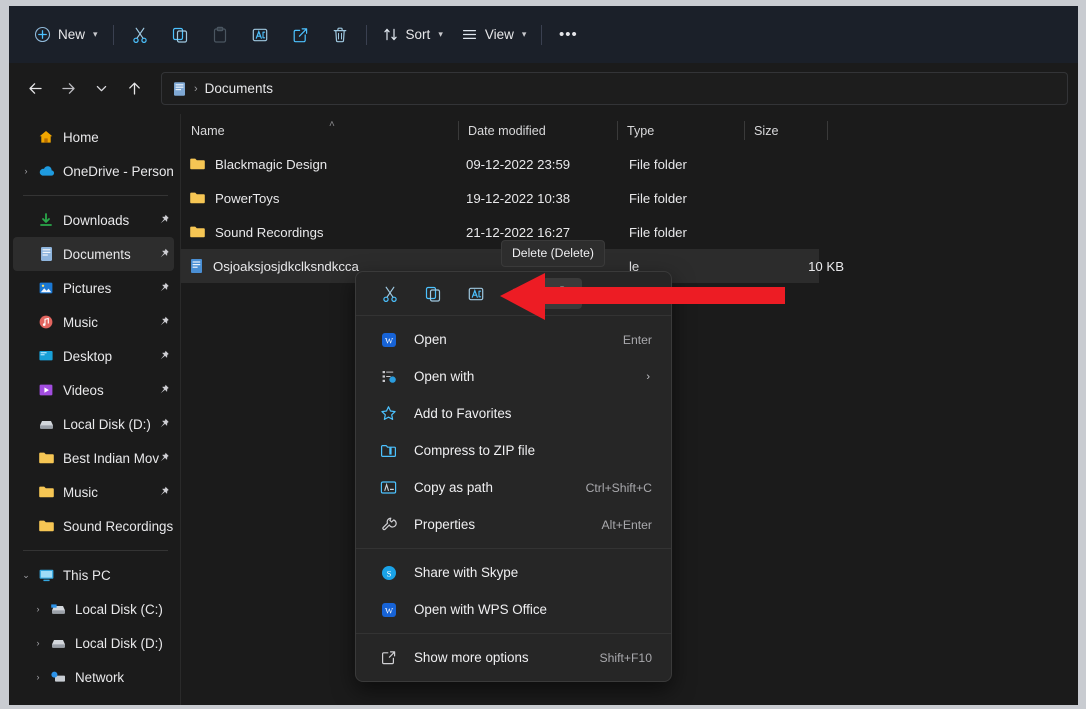  What do you see at coordinates (568, 35) in the screenshot?
I see `more-button: •••` at bounding box center [568, 35].